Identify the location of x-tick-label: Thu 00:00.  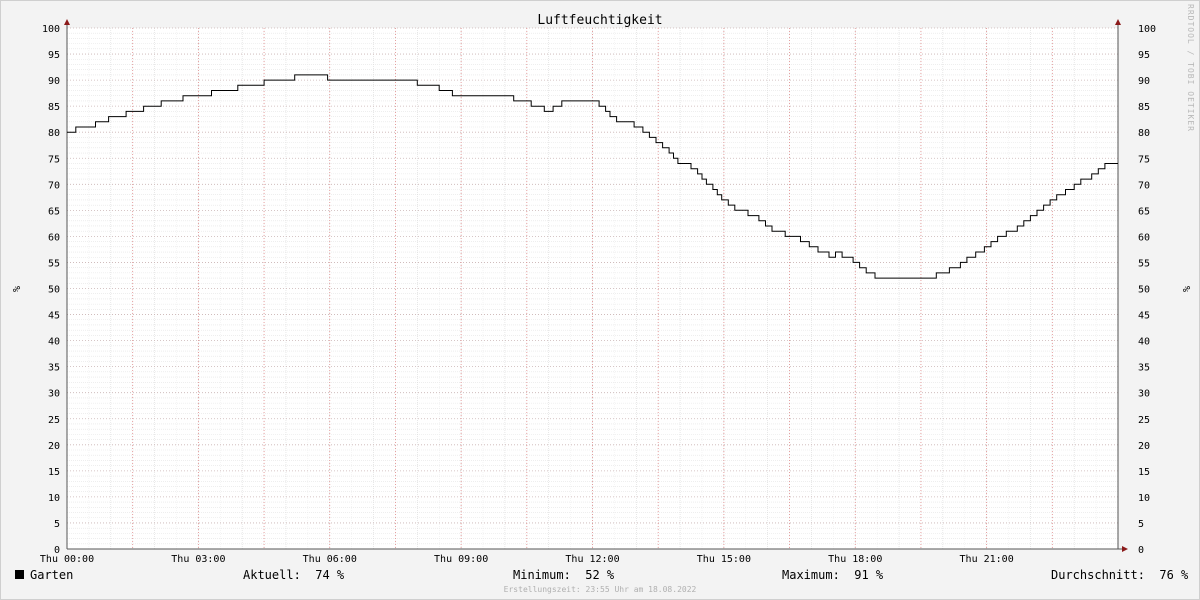
(67, 559).